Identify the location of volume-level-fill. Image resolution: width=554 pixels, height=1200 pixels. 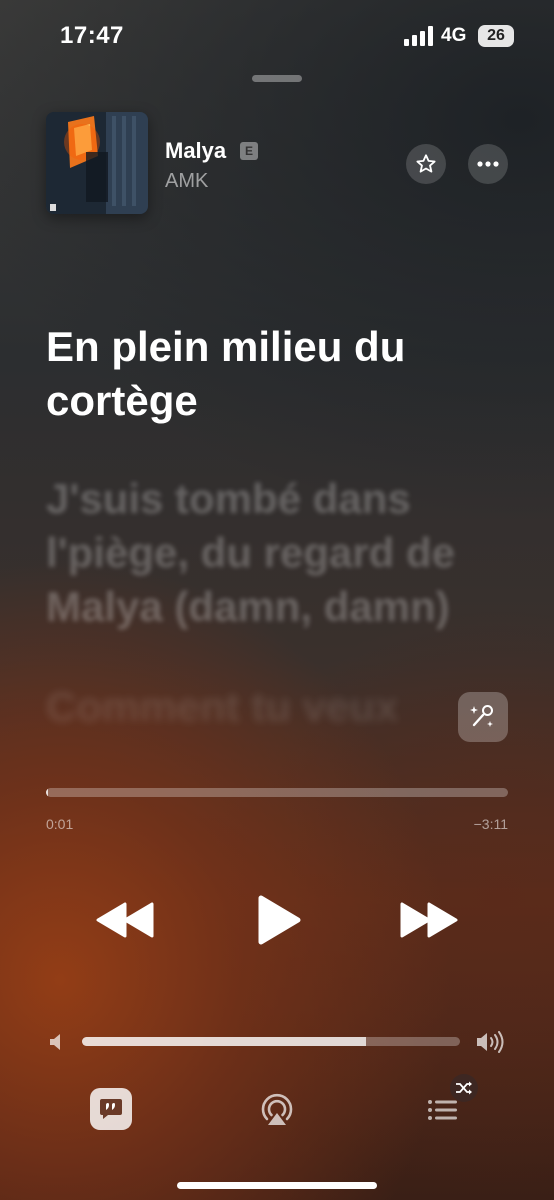
(224, 1041).